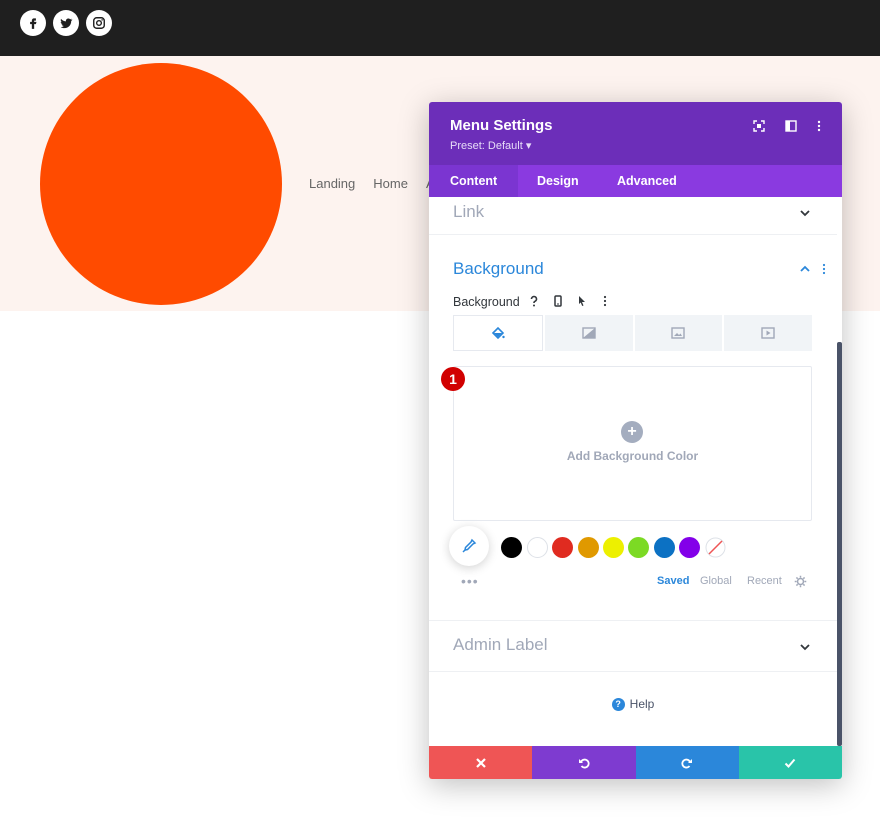  I want to click on modal-title: Menu Settings, so click(501, 125).